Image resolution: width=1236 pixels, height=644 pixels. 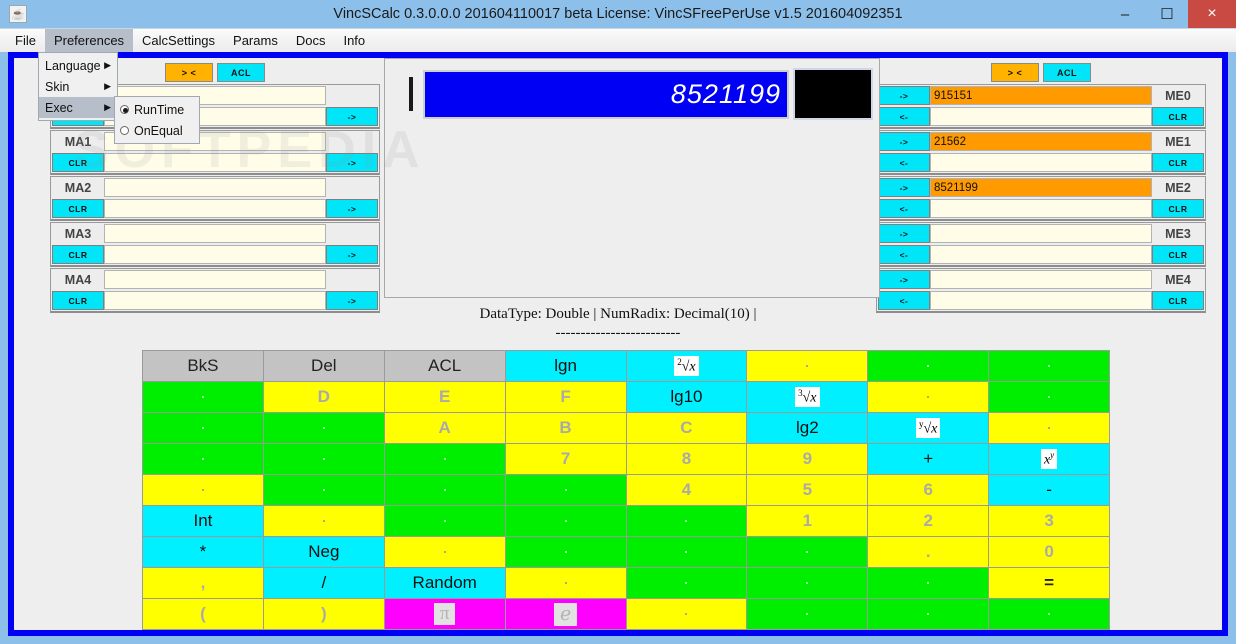 I want to click on key-C: C, so click(x=686, y=428).